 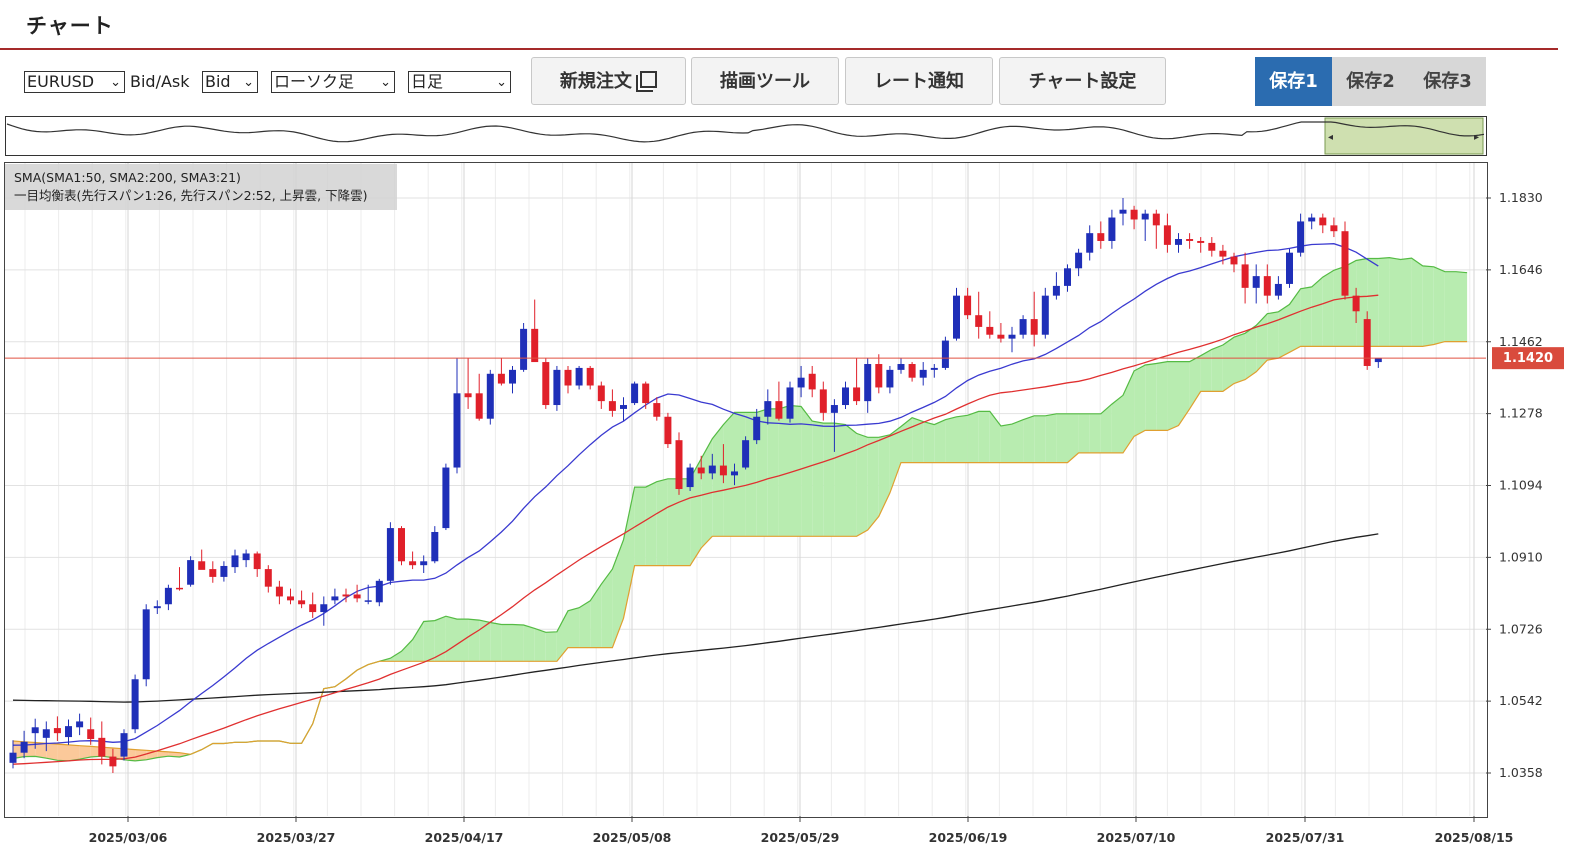 I want to click on y-tick-label: 1.0726, so click(x=1521, y=628).